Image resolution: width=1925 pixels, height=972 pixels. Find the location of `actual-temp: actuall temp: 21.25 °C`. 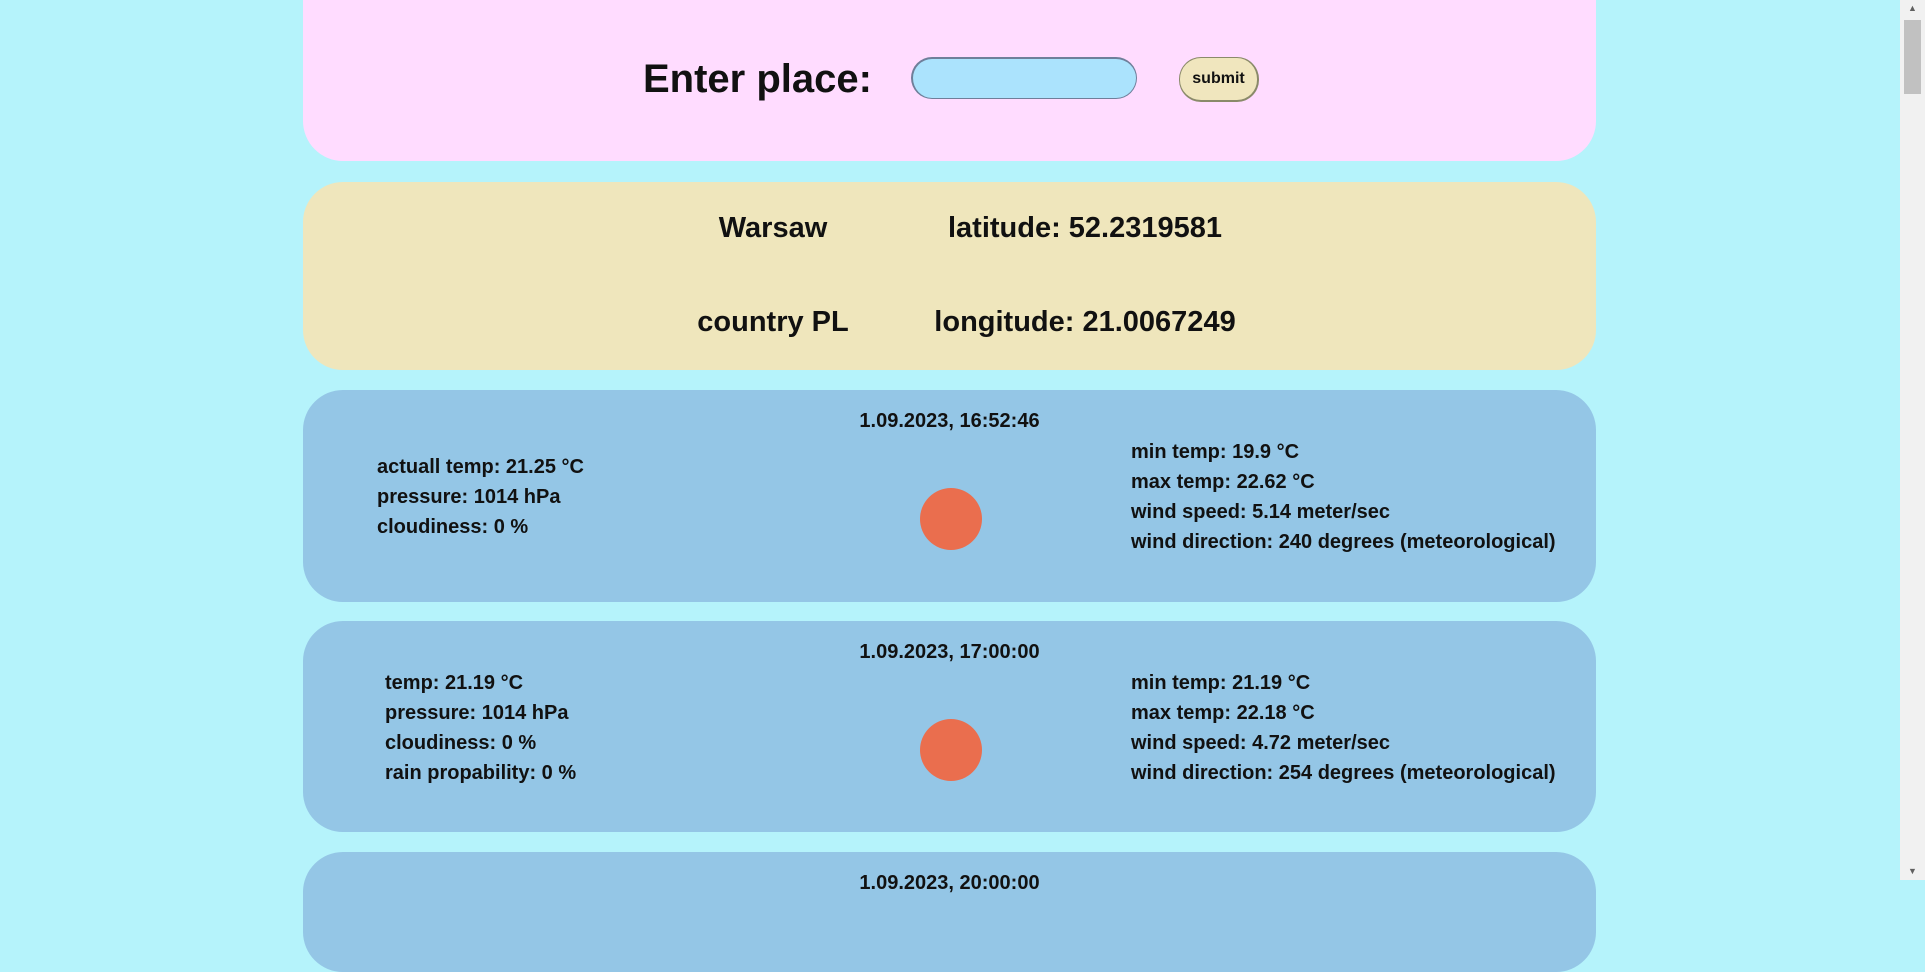

actual-temp: actuall temp: 21.25 °C is located at coordinates (480, 467).